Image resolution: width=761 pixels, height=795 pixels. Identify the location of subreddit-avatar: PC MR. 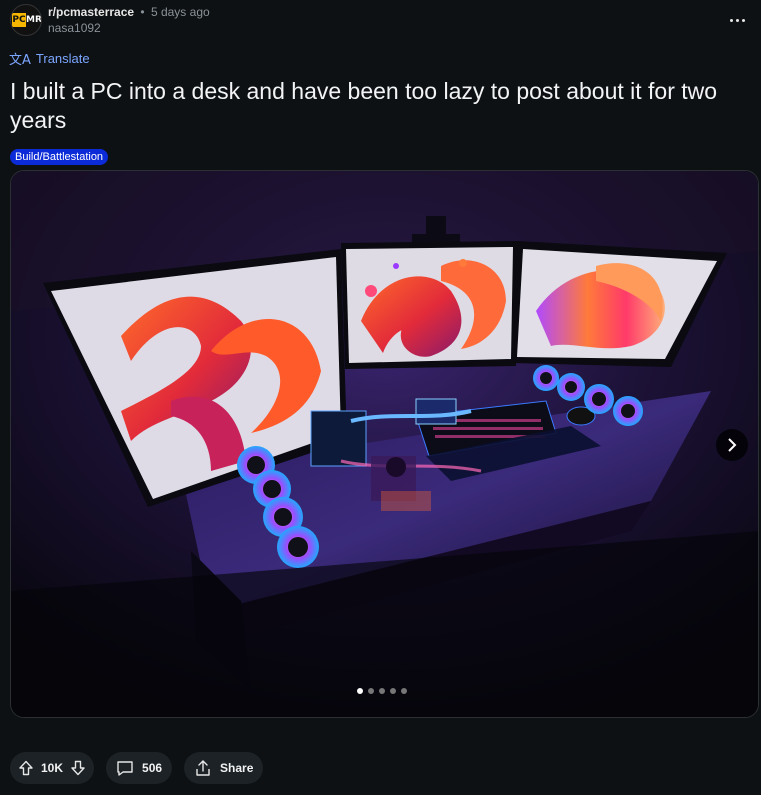
(26, 20).